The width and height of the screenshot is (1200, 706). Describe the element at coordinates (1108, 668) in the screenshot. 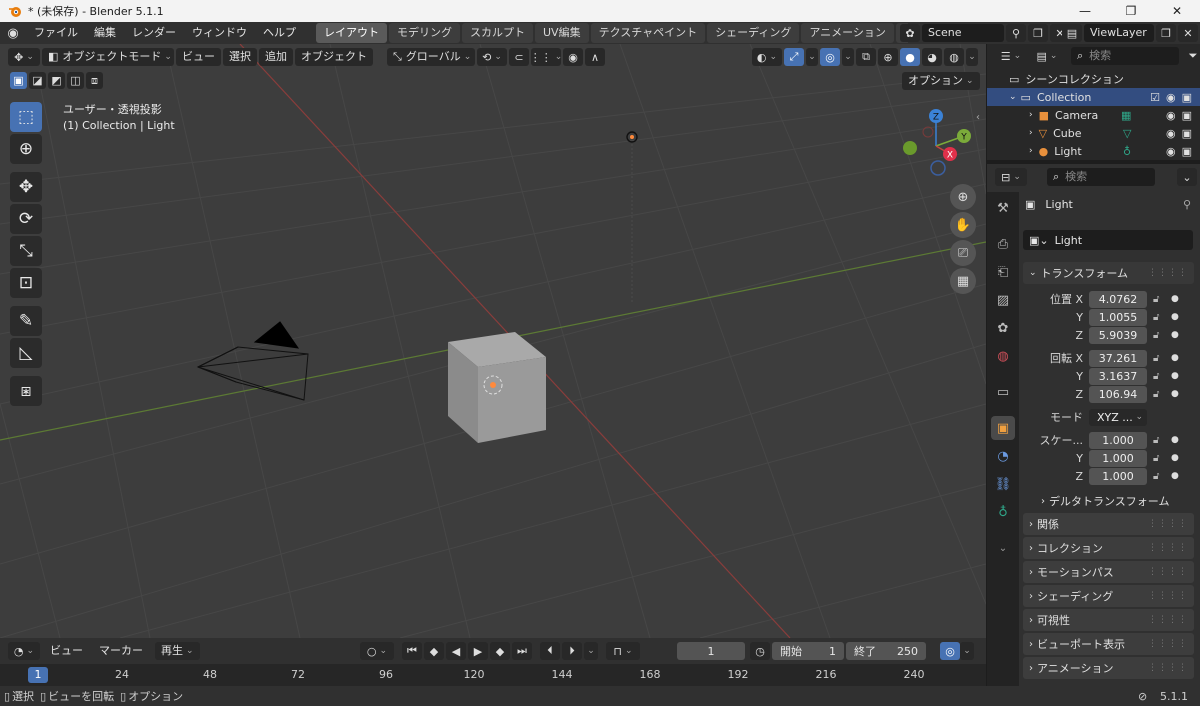

I see `animation-panel: › アニメーション ⋮⋮⋮⋮` at that location.